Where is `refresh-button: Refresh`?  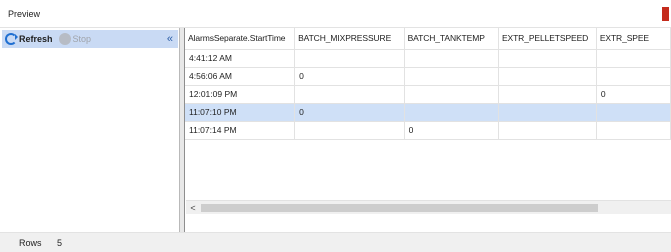
refresh-button: Refresh is located at coordinates (29, 39).